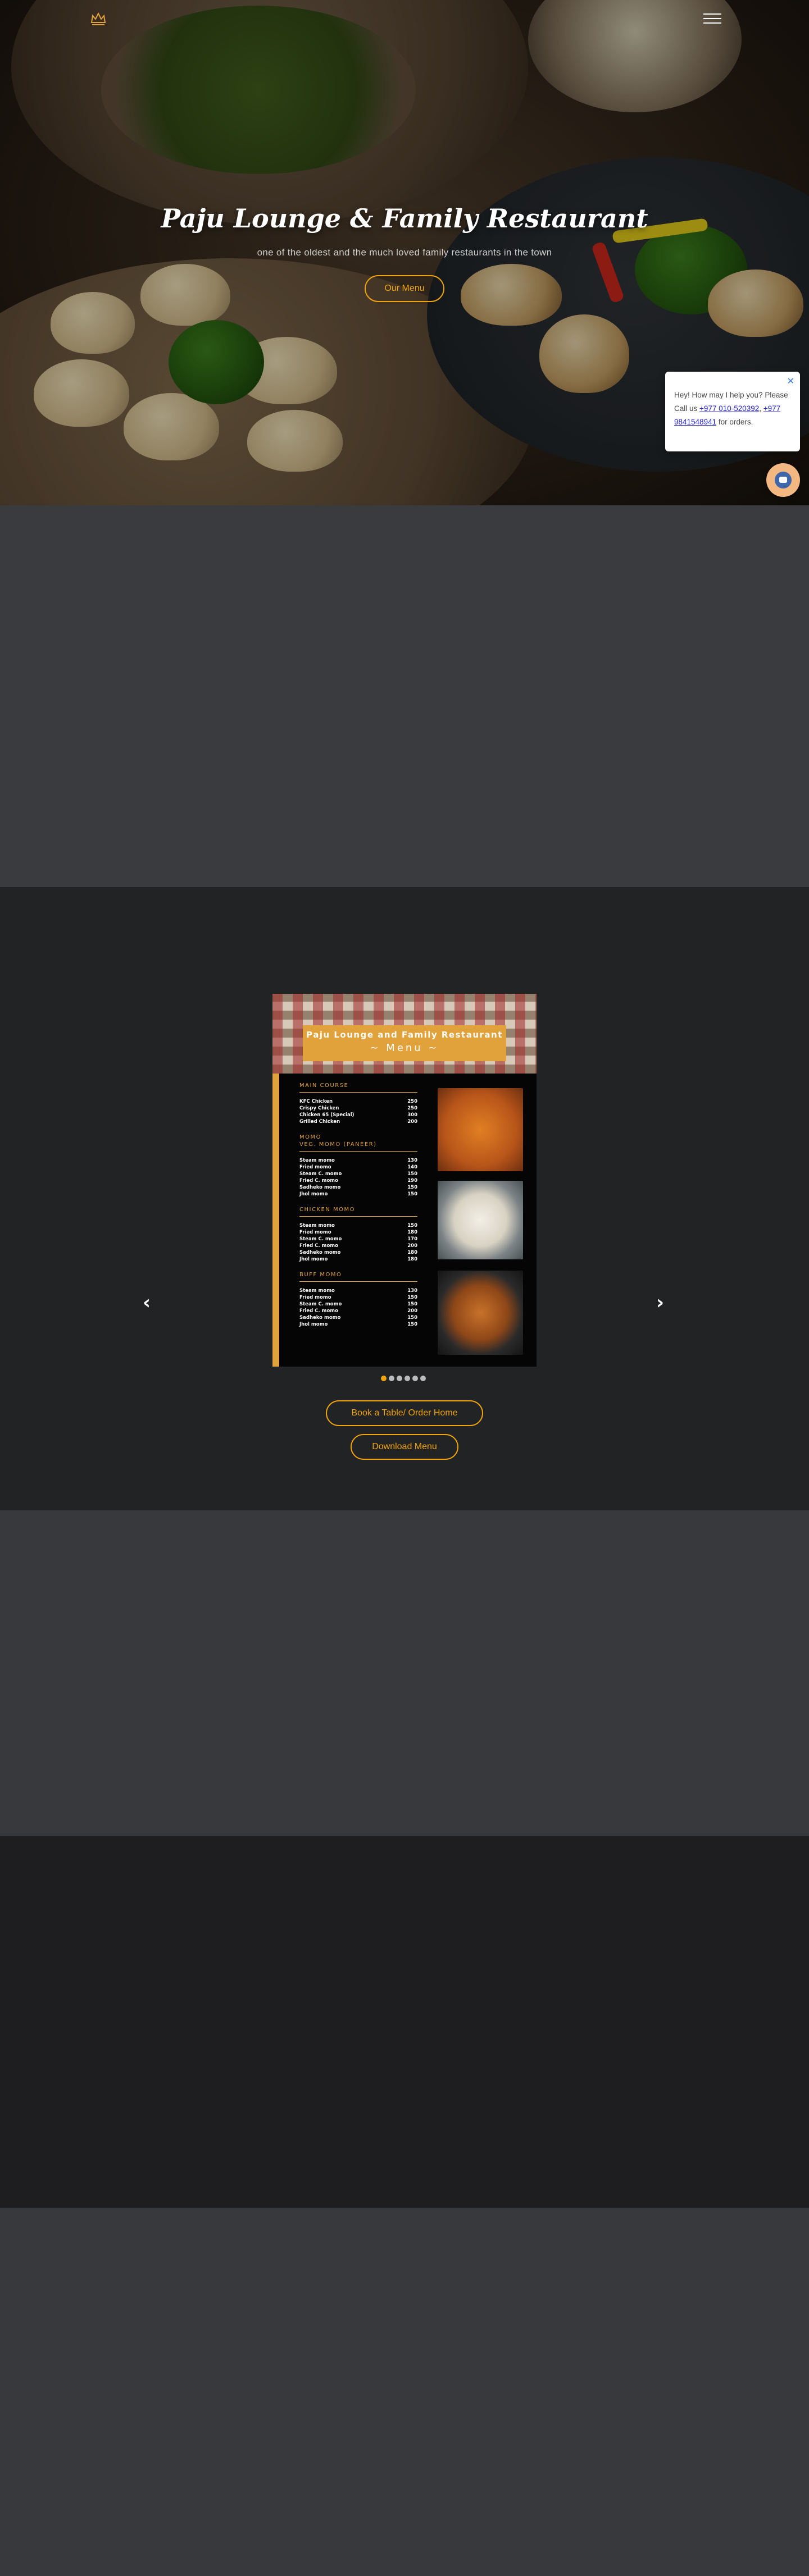 The height and width of the screenshot is (2576, 809). I want to click on carousel-dots, so click(403, 1378).